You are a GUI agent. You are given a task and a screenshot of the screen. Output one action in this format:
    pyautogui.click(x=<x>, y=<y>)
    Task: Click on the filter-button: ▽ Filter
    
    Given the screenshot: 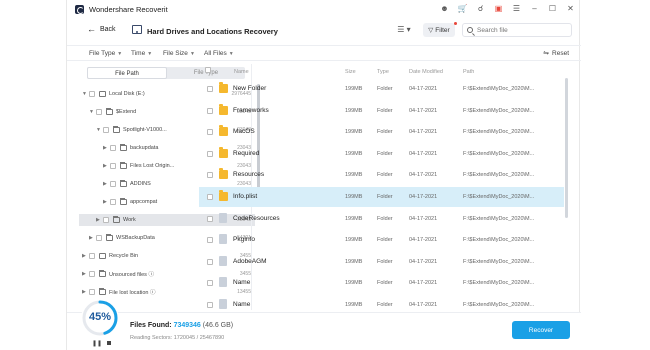 What is the action you would take?
    pyautogui.click(x=439, y=30)
    